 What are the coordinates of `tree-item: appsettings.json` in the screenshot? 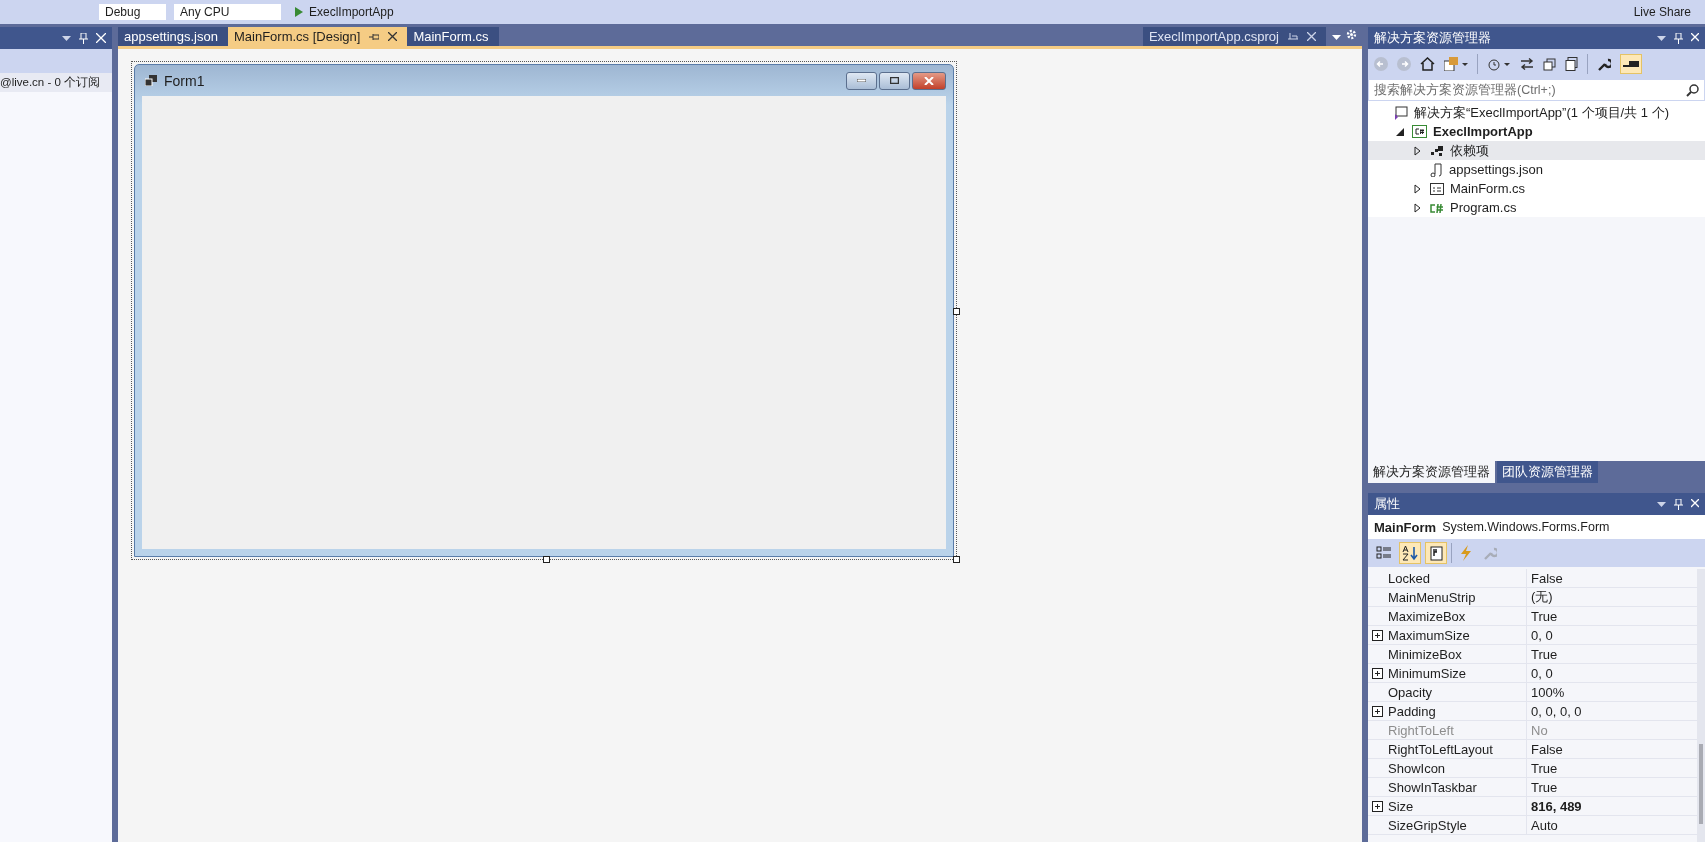 It's located at (1536, 169).